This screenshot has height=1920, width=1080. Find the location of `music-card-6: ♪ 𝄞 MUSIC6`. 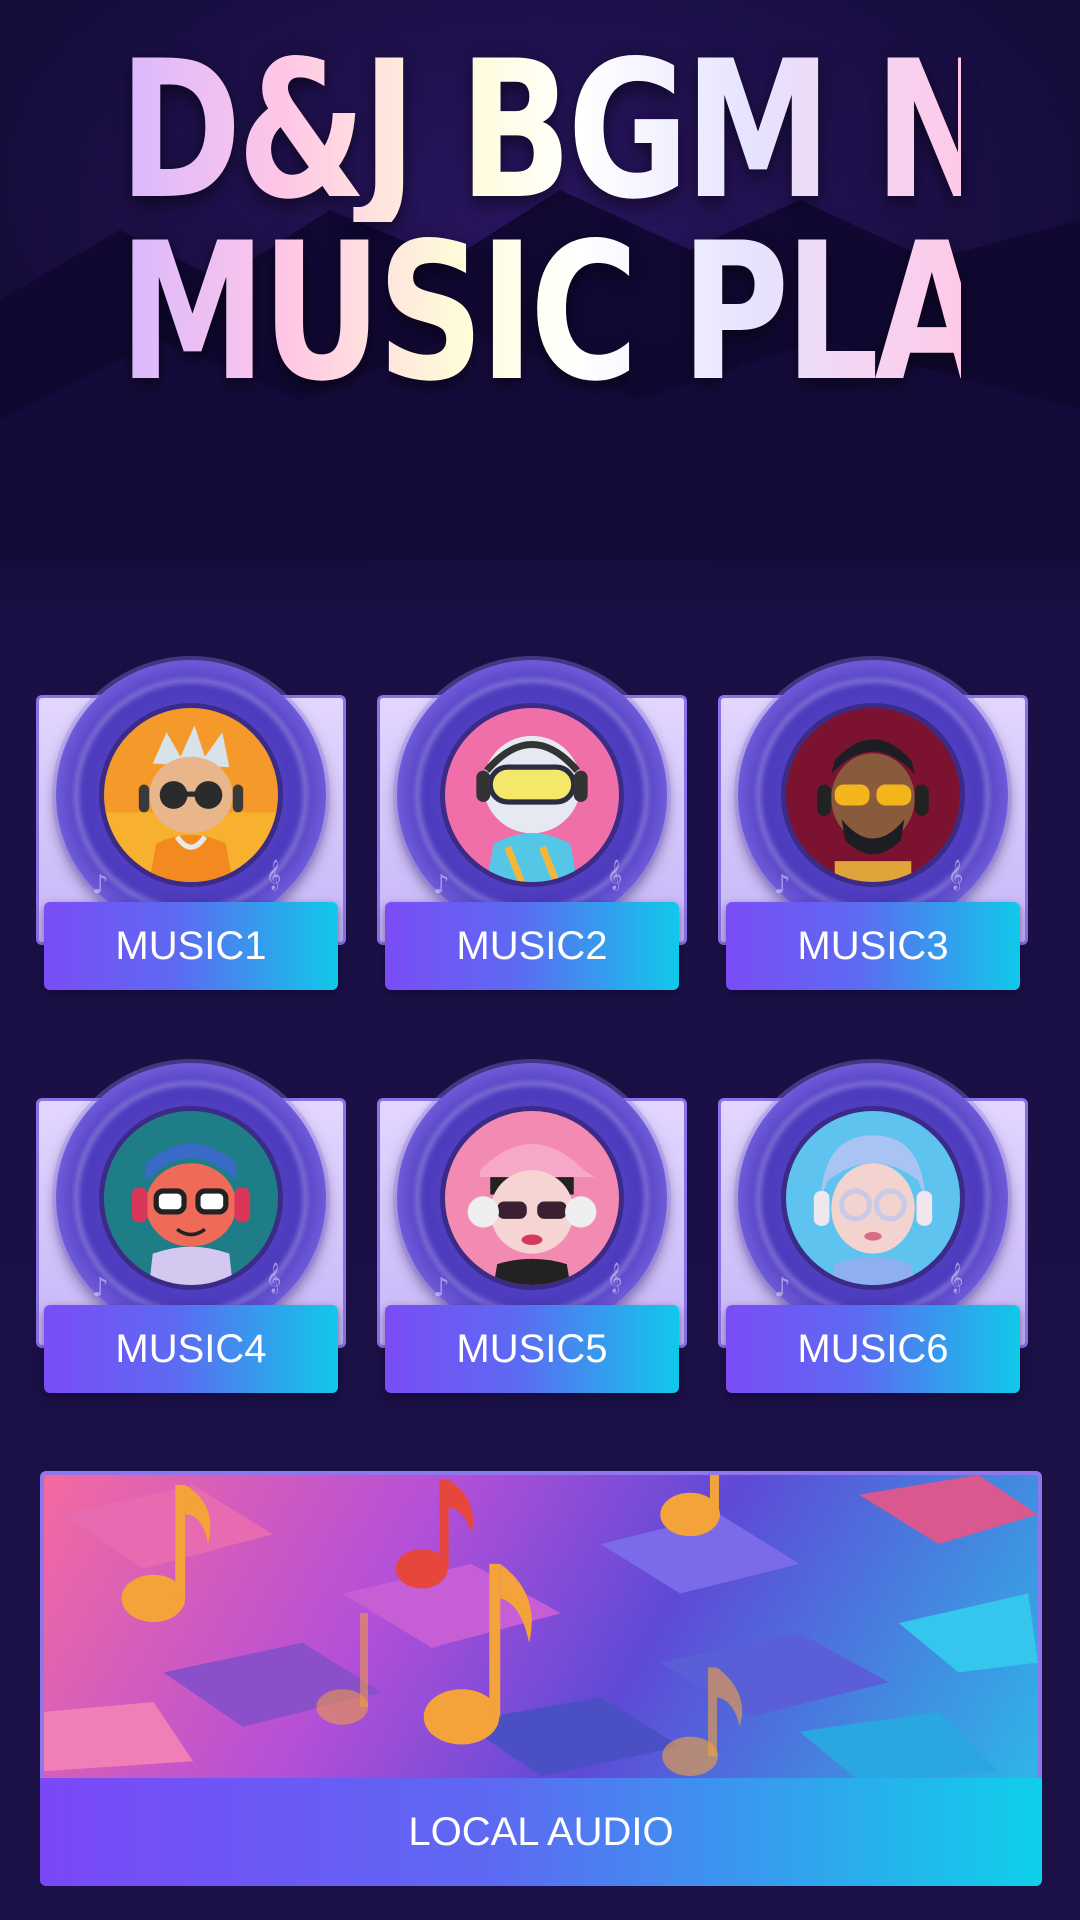

music-card-6: ♪ 𝄞 MUSIC6 is located at coordinates (873, 1228).